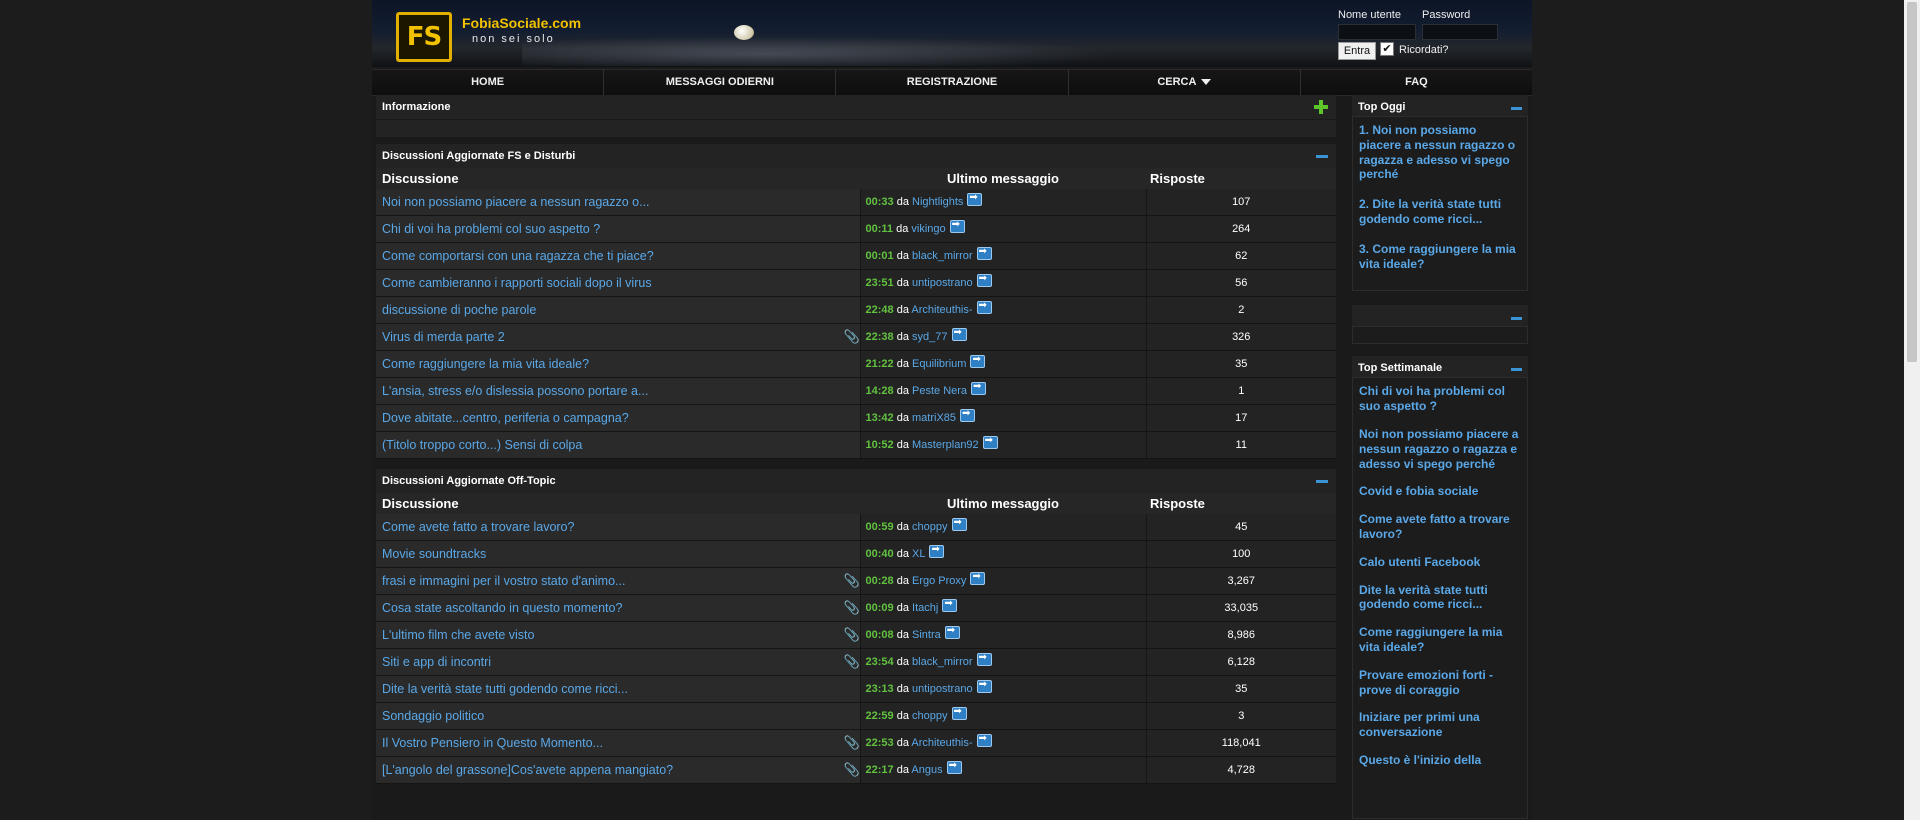 Image resolution: width=1920 pixels, height=820 pixels. I want to click on nav-registrazione: REGISTRAZIONE, so click(952, 82).